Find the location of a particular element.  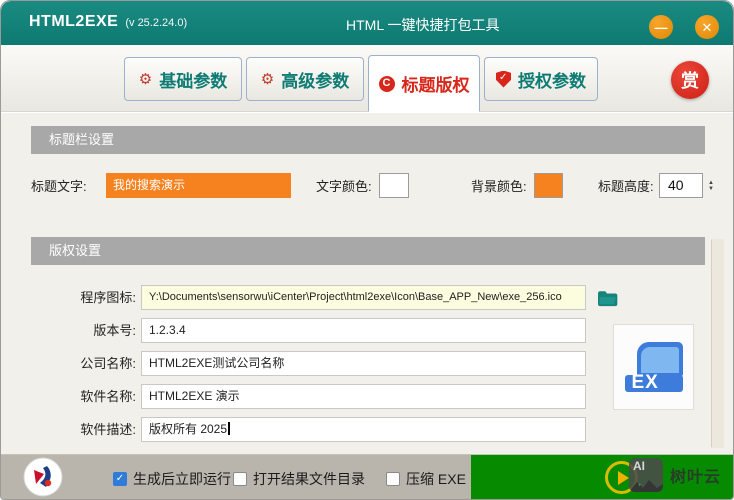

titlebar: HTML2EXE (v 25.2.24.0) HTML 一键快捷打包工具 — ✕ is located at coordinates (367, 23).